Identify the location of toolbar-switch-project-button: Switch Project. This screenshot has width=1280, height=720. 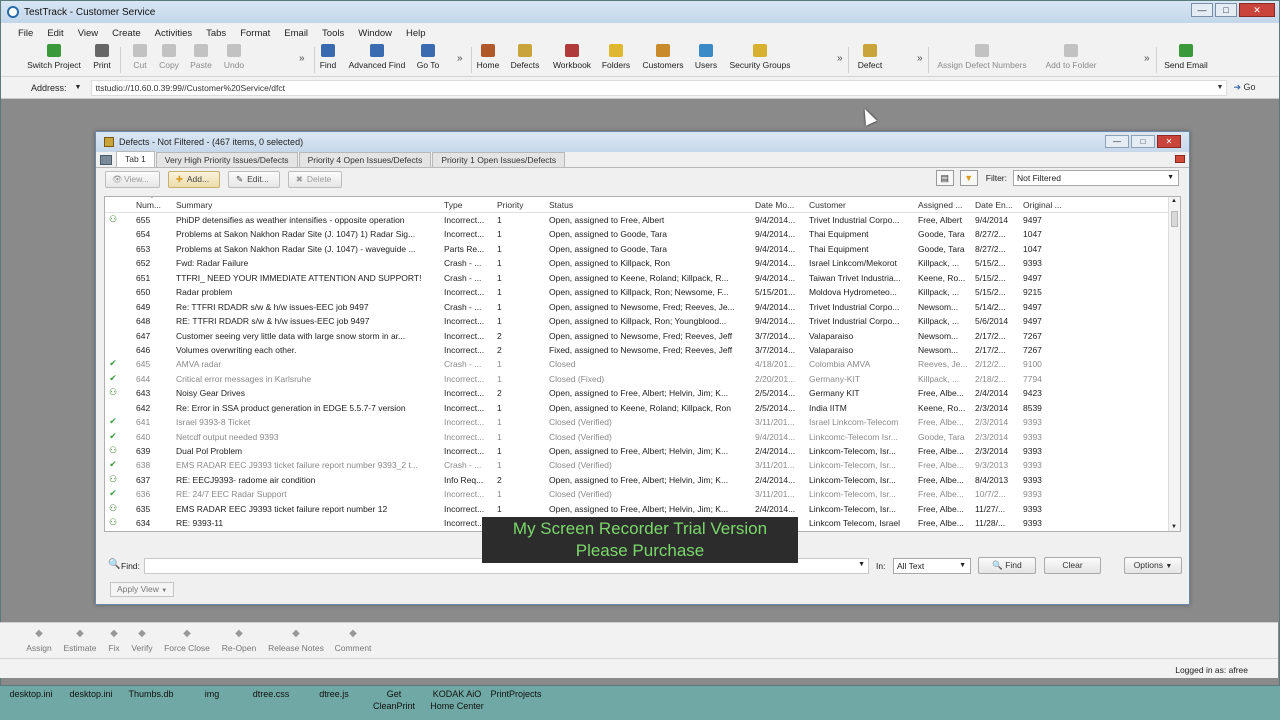
(54, 57).